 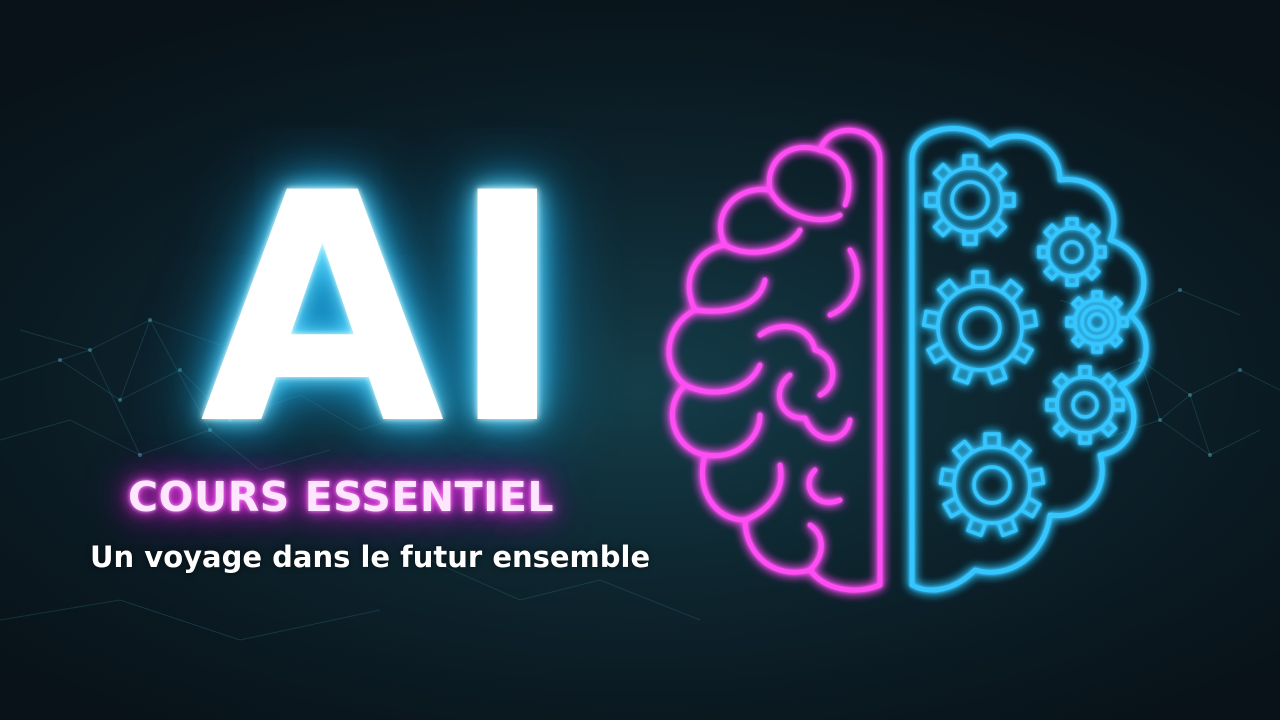 I want to click on right-hemisphere, so click(x=1029, y=359).